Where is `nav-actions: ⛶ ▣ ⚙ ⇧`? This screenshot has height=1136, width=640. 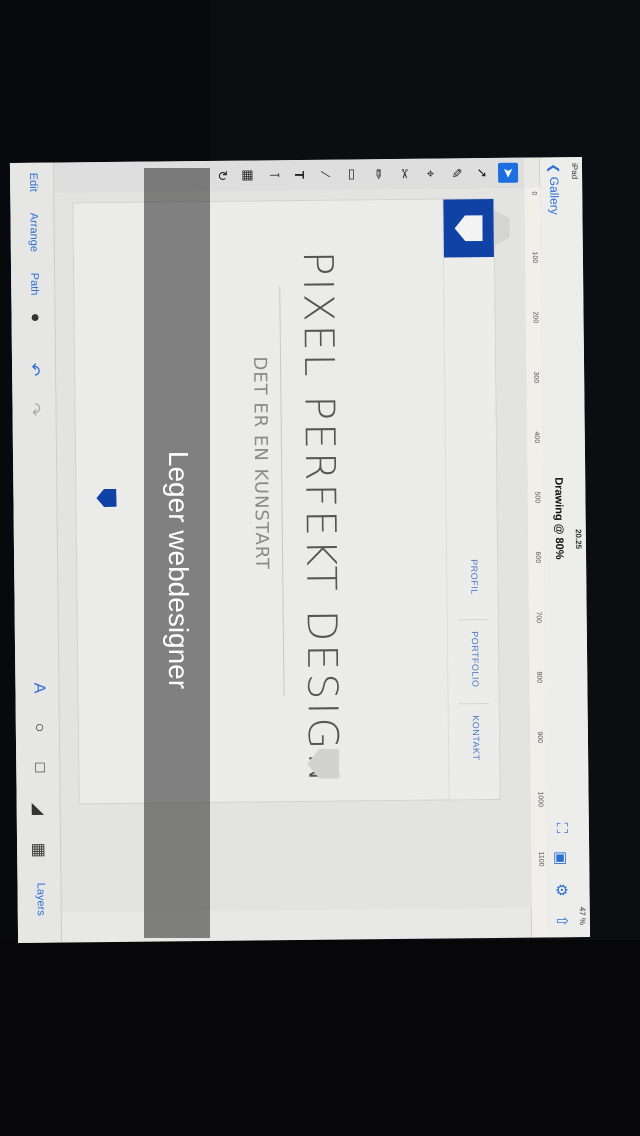 nav-actions: ⛶ ▣ ⚙ ⇧ is located at coordinates (561, 874).